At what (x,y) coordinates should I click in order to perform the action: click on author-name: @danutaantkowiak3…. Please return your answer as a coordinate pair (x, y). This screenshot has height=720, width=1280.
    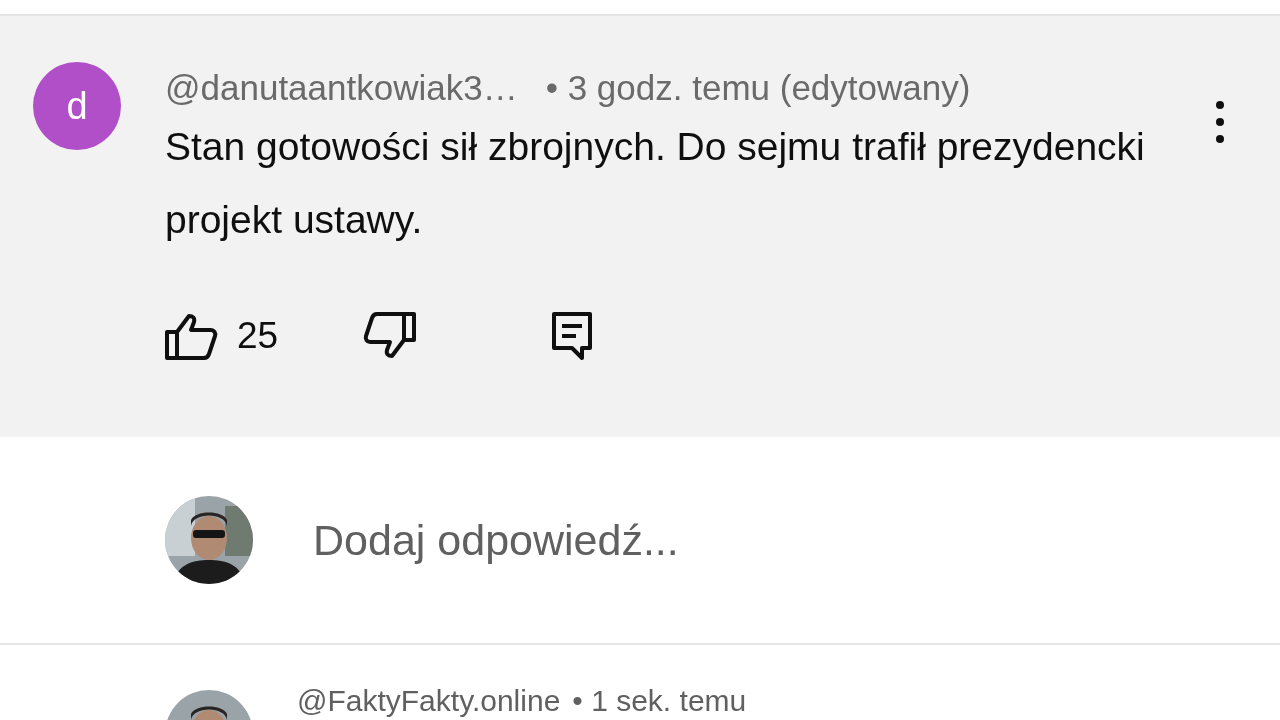
    Looking at the image, I should click on (341, 88).